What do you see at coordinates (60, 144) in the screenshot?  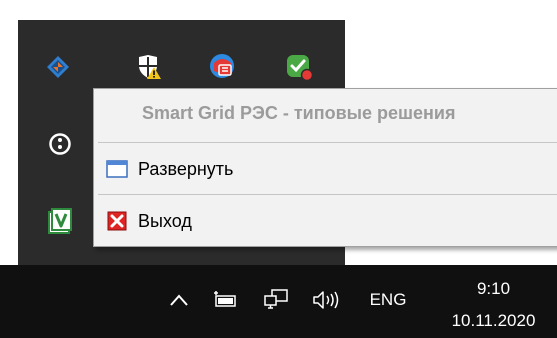 I see `alert-circle-icon` at bounding box center [60, 144].